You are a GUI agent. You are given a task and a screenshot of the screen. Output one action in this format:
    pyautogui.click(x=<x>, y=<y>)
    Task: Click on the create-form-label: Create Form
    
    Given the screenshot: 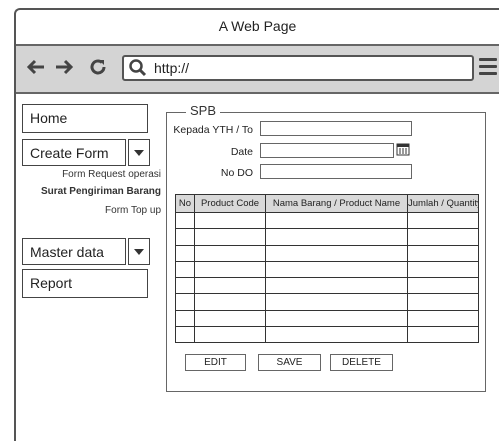 What is the action you would take?
    pyautogui.click(x=69, y=153)
    